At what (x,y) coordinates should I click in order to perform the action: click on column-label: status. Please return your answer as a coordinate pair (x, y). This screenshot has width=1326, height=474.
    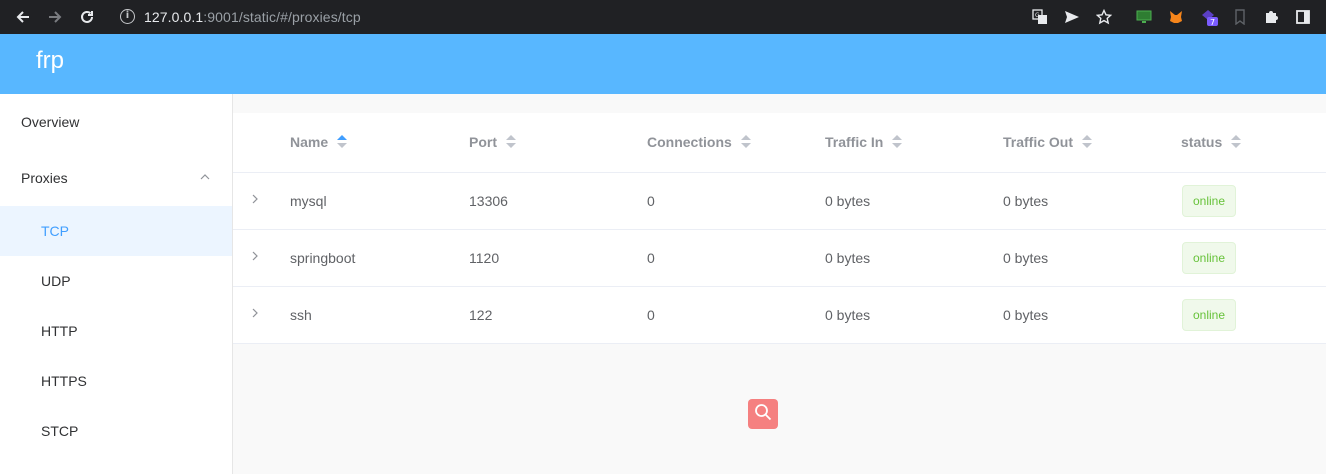
    Looking at the image, I should click on (1202, 142).